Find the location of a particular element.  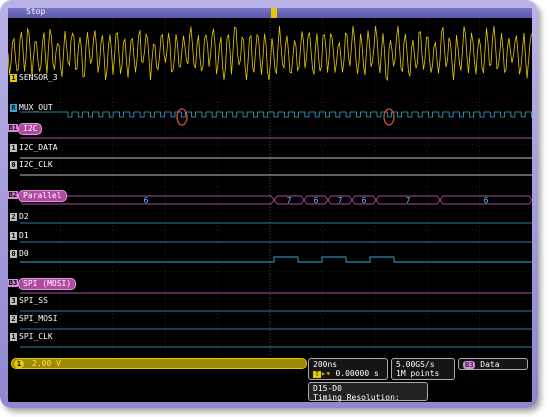

b1-marker: B1 is located at coordinates (13, 128).